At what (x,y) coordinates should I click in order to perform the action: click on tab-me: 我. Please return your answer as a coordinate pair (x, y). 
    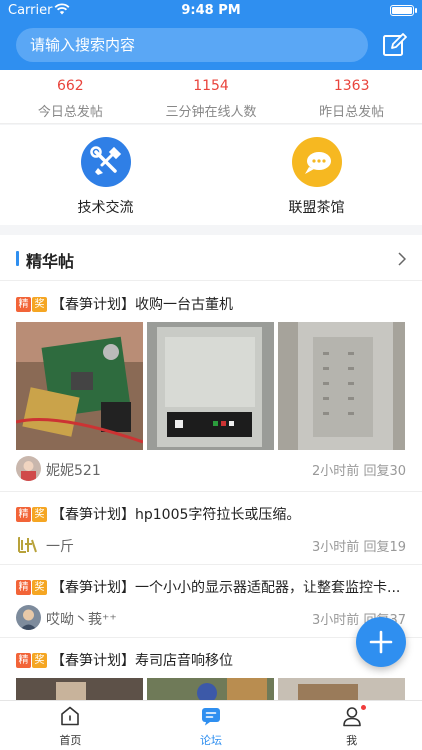
    Looking at the image, I should click on (351, 725).